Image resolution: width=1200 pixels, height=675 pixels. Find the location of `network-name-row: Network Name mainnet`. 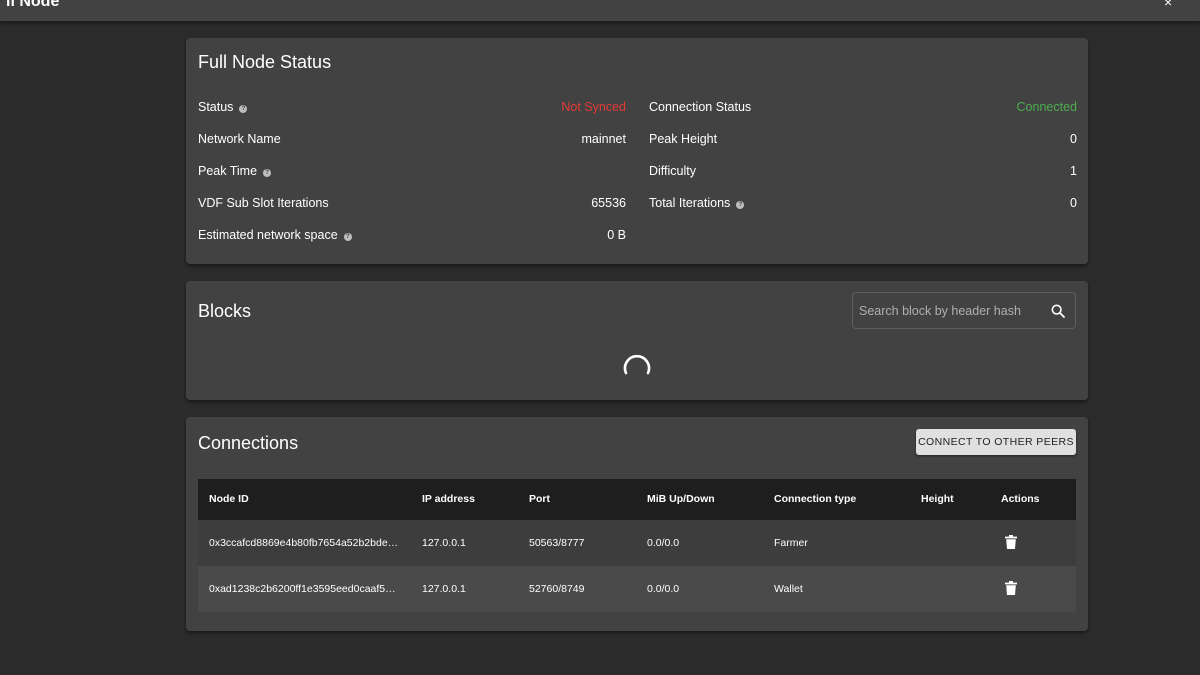

network-name-row: Network Name mainnet is located at coordinates (412, 142).